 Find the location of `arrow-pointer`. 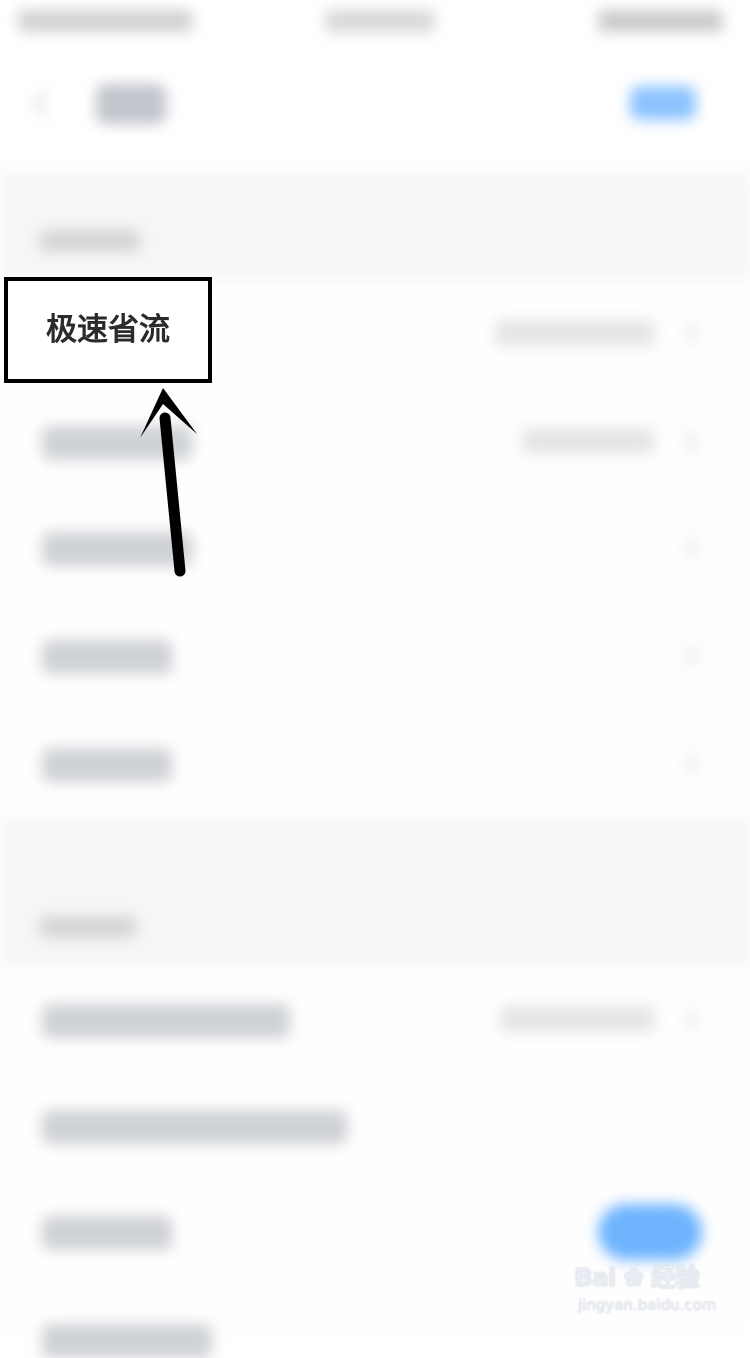

arrow-pointer is located at coordinates (168, 482).